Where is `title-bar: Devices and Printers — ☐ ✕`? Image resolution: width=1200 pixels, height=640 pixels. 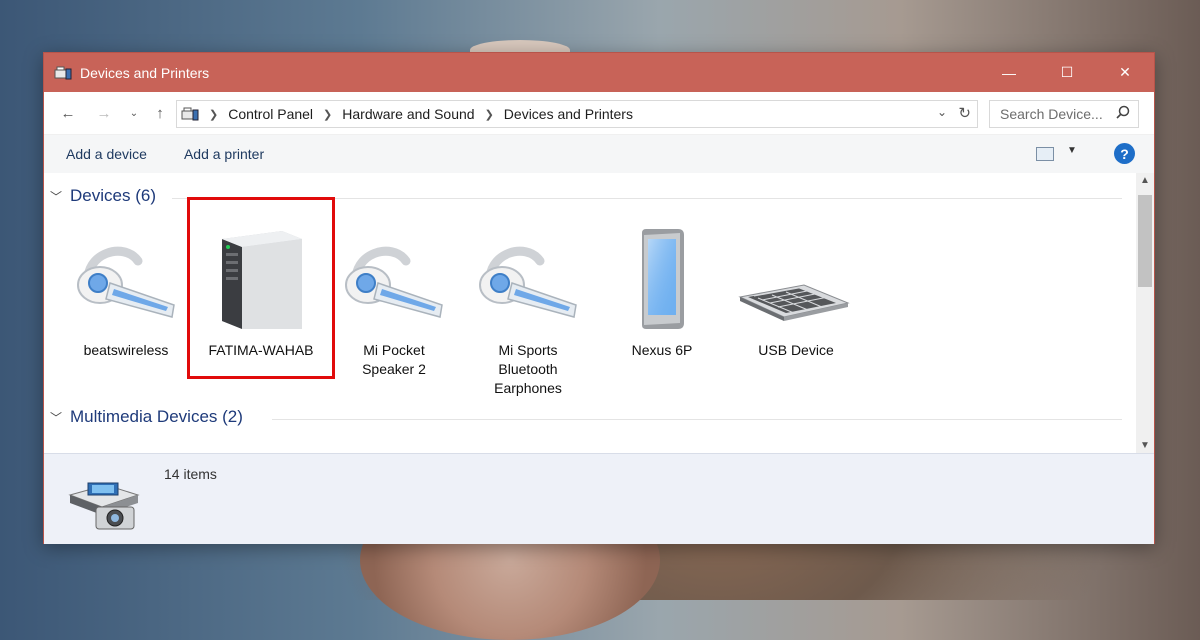
title-bar: Devices and Printers — ☐ ✕ is located at coordinates (599, 72).